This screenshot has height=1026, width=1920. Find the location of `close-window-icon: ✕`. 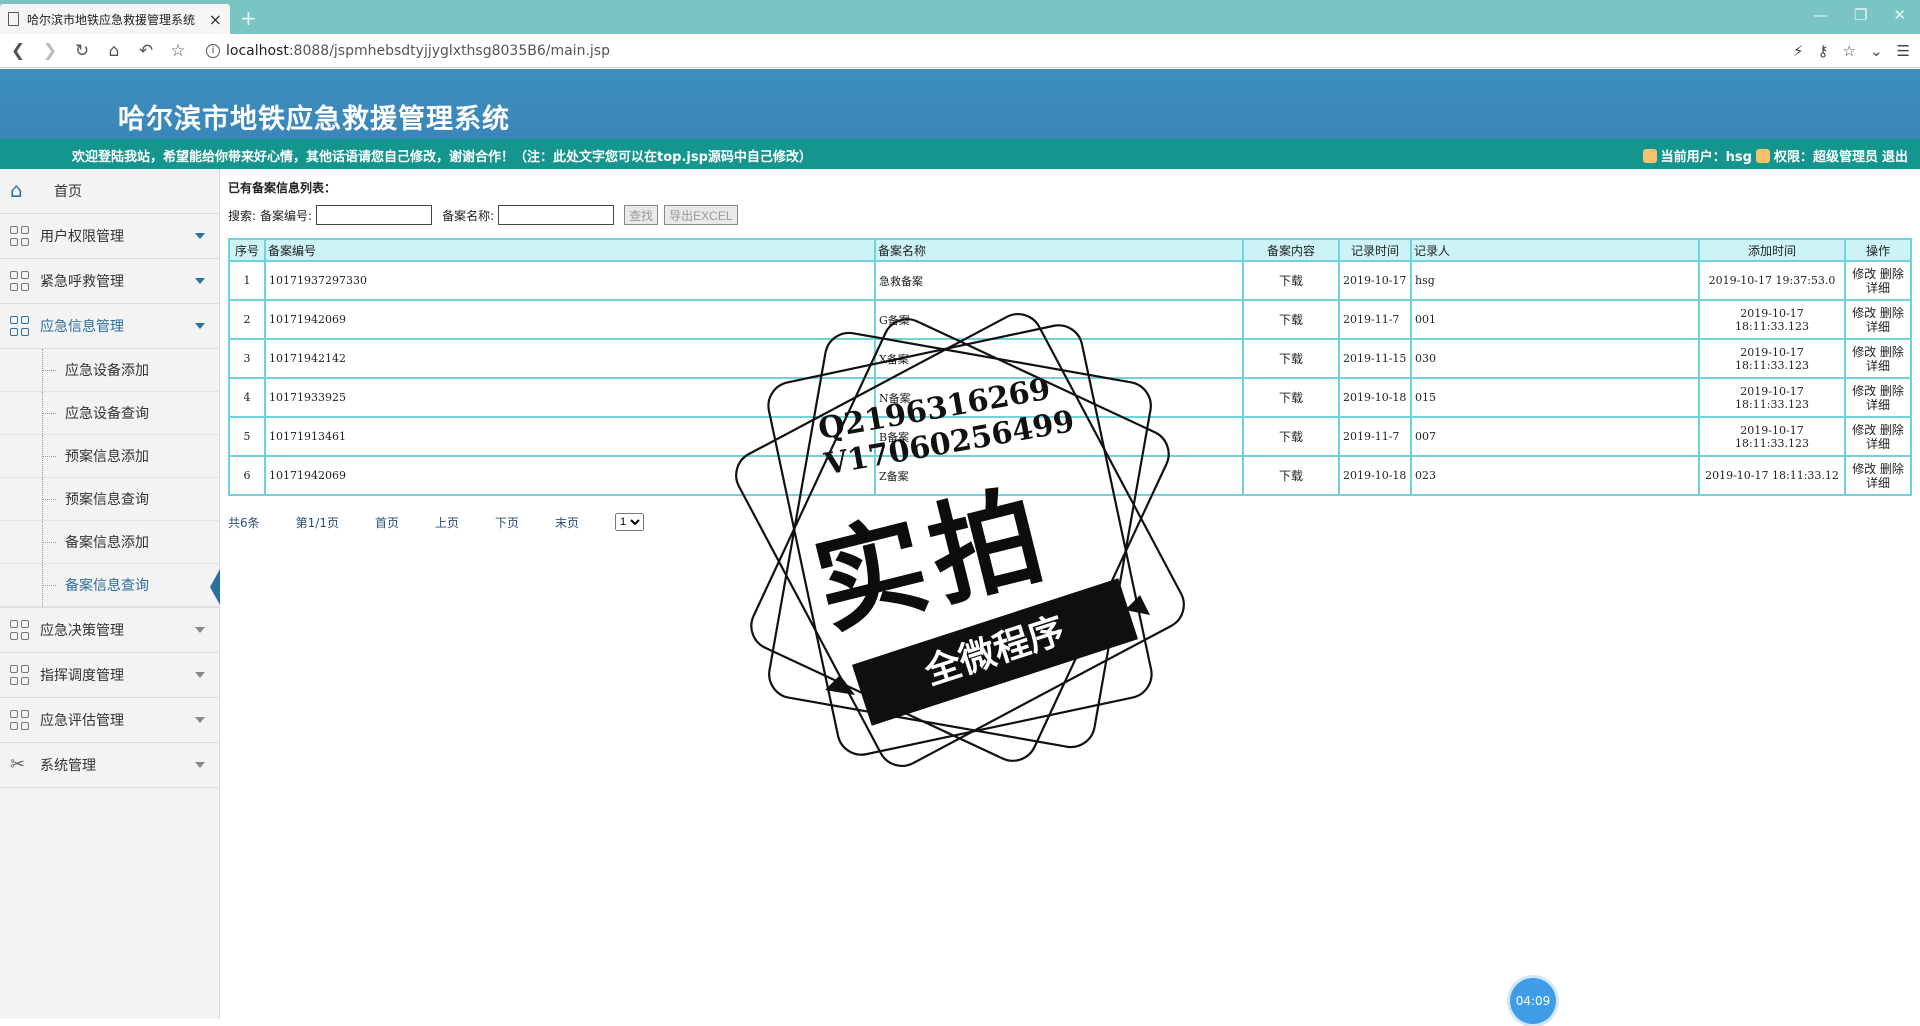

close-window-icon: ✕ is located at coordinates (1899, 15).